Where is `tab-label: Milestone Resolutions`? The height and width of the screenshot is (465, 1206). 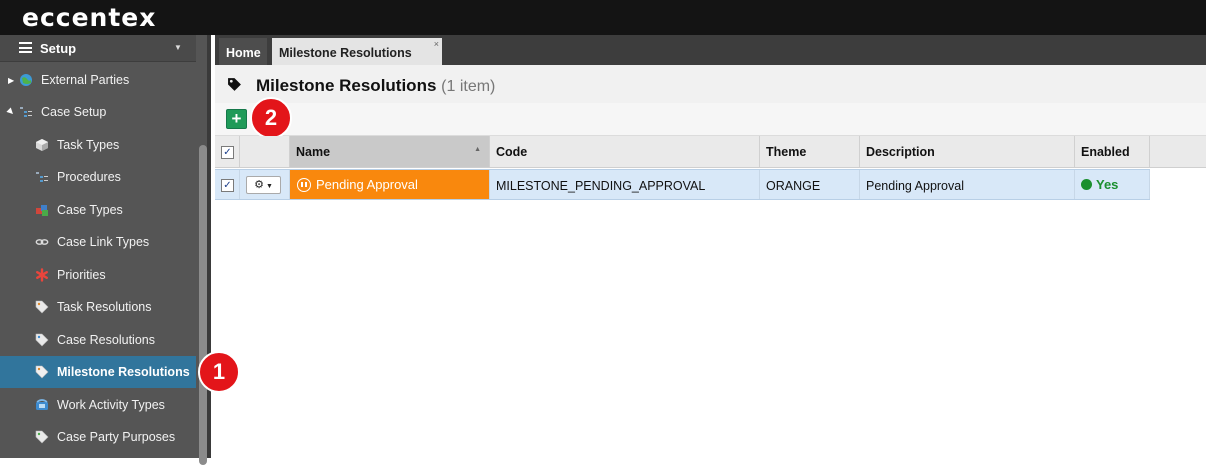
tab-label: Milestone Resolutions is located at coordinates (345, 53).